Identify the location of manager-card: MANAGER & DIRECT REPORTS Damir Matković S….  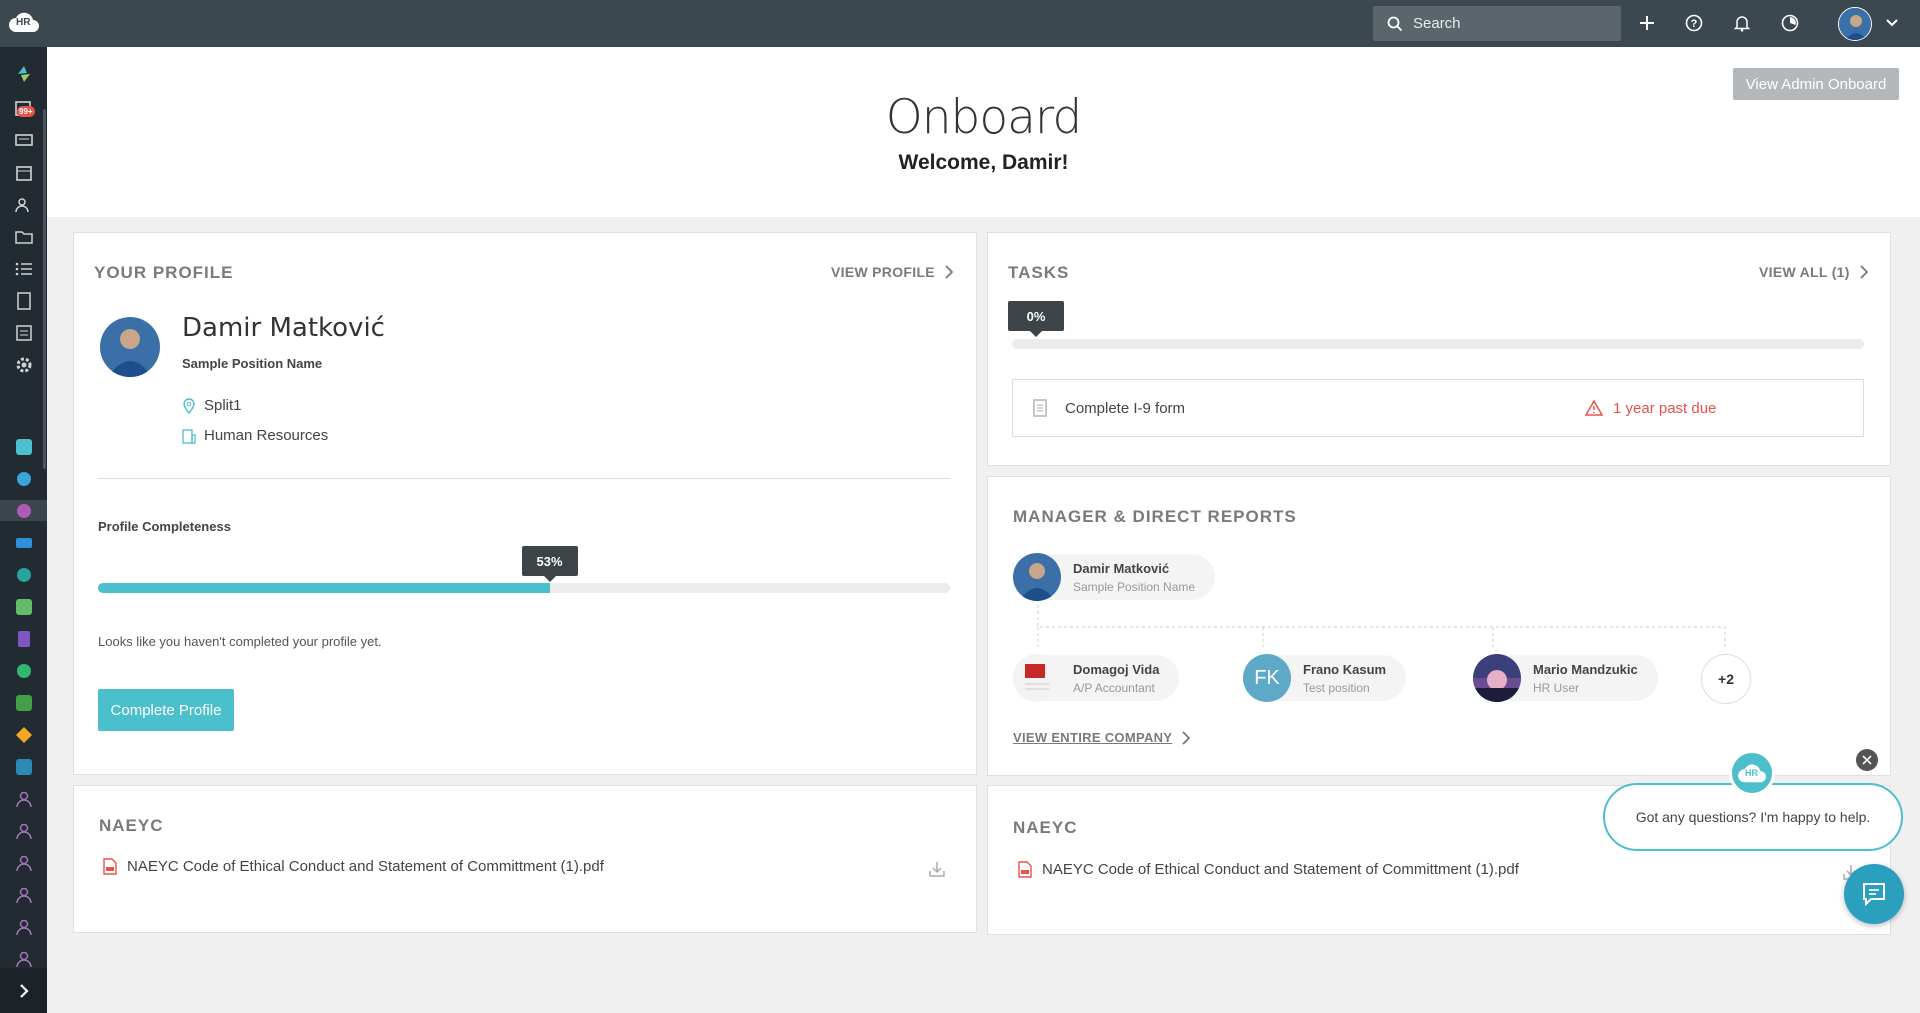
(1439, 626).